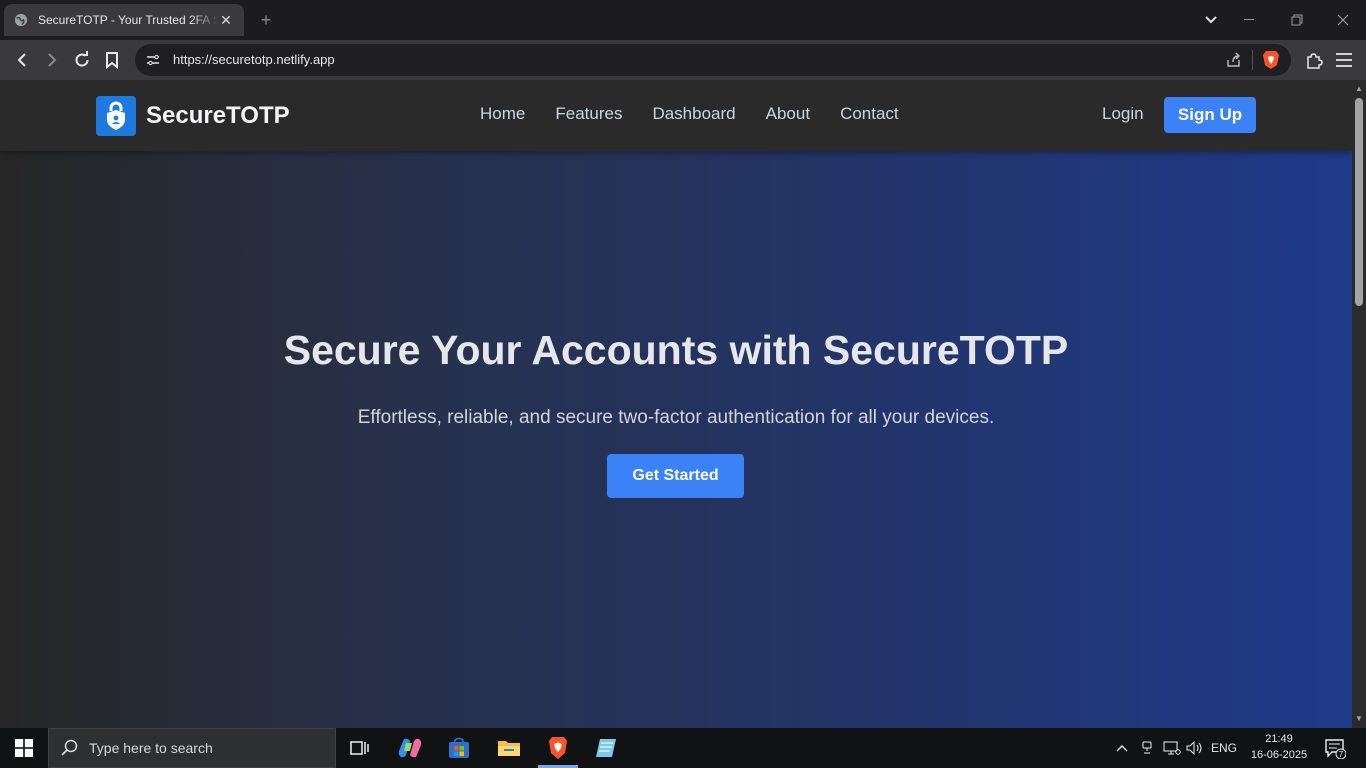  Describe the element at coordinates (1271, 60) in the screenshot. I see `brave-shield-icon` at that location.